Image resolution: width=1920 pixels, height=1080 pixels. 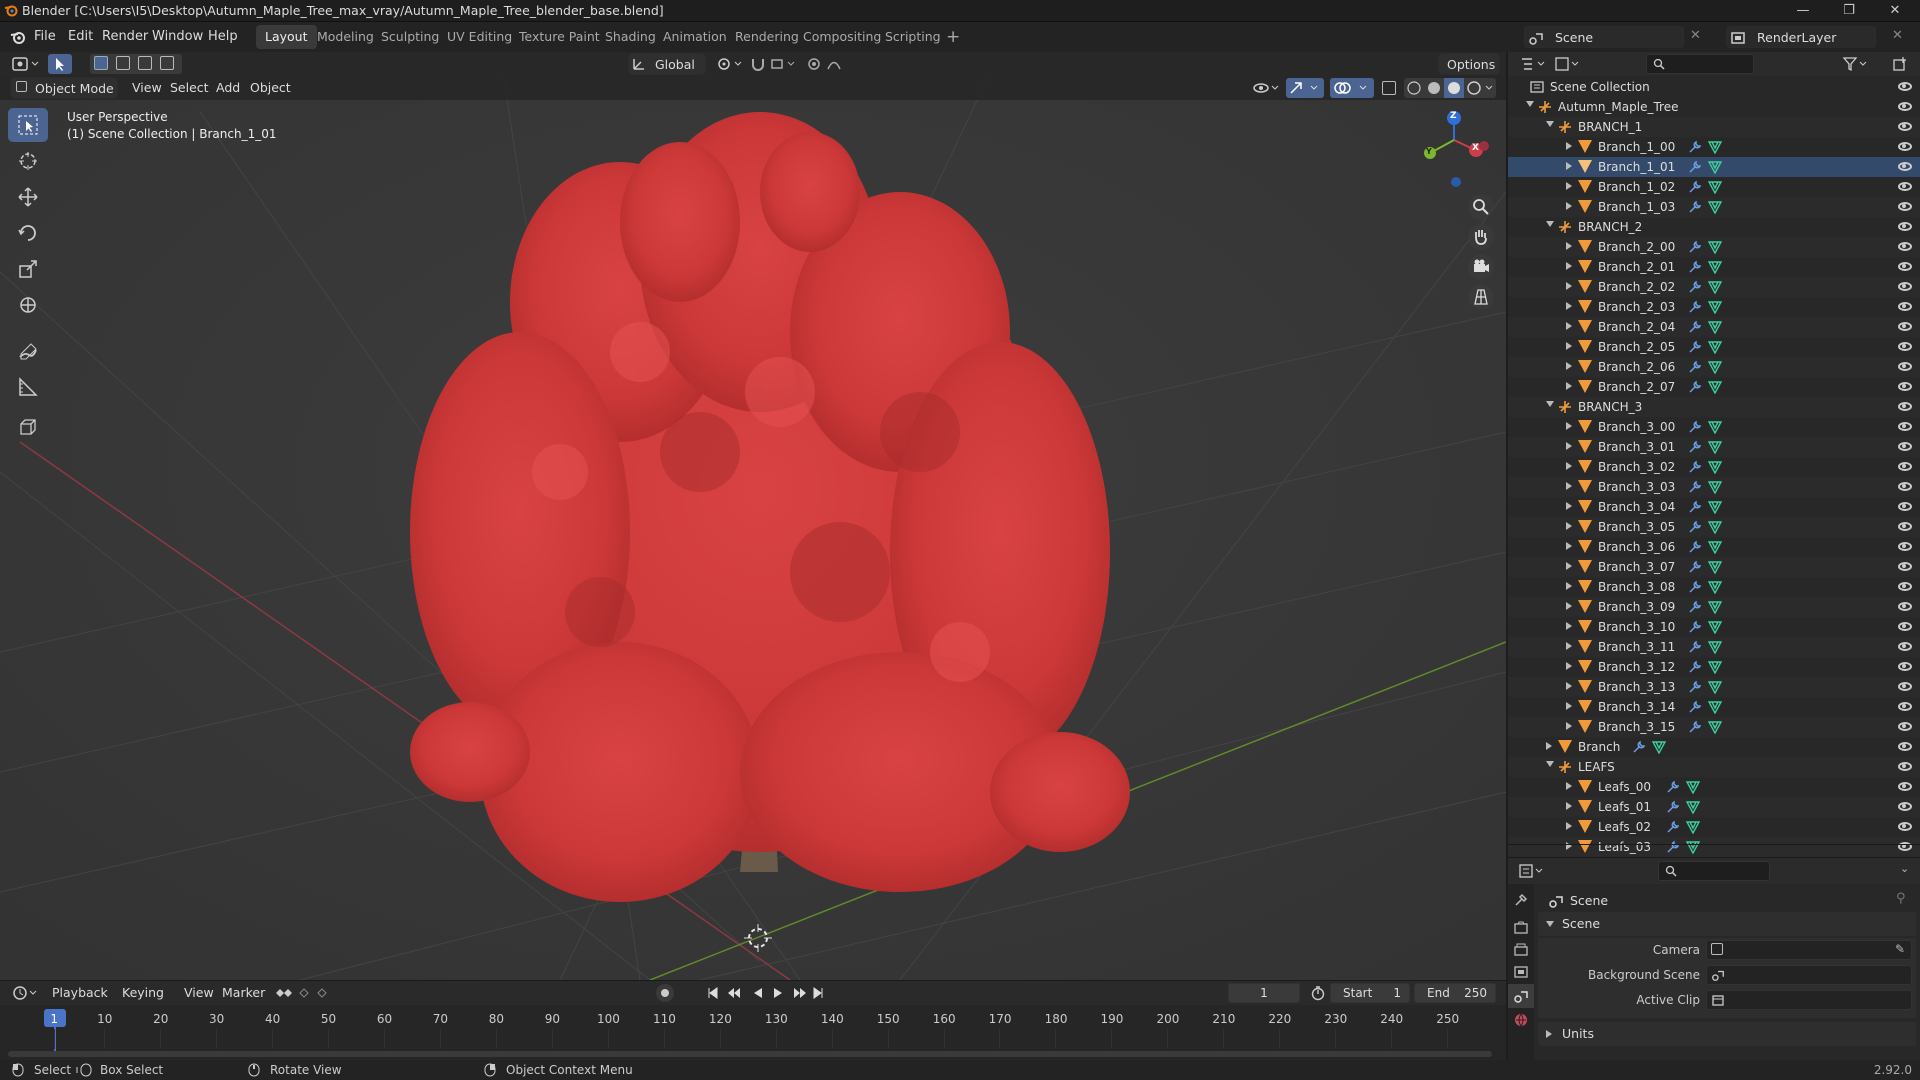 I want to click on proportional-editing-icon, so click(x=826, y=64).